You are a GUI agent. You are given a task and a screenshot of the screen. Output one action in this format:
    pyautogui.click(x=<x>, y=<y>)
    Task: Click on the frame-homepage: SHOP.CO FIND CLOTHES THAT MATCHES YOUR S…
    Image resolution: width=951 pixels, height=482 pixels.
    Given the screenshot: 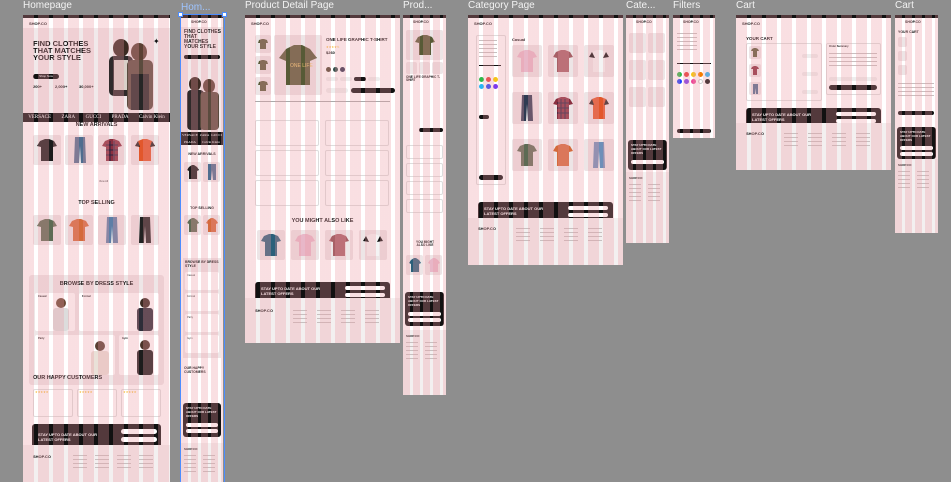 What is the action you would take?
    pyautogui.click(x=96, y=248)
    